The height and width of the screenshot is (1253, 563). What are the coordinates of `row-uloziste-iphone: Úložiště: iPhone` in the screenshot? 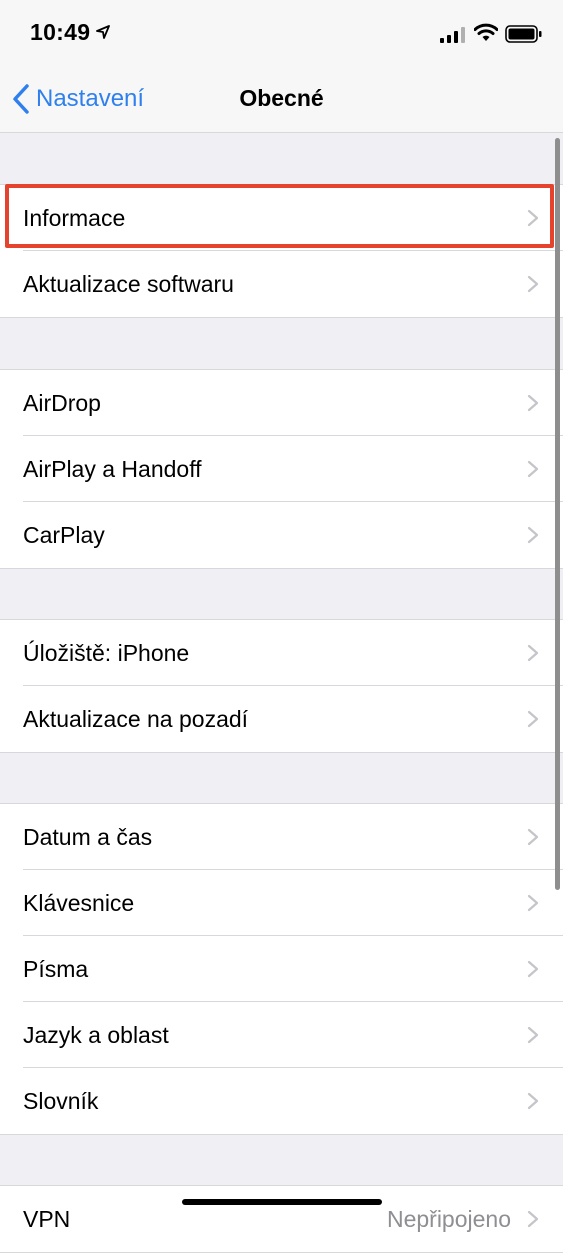 It's located at (281, 653).